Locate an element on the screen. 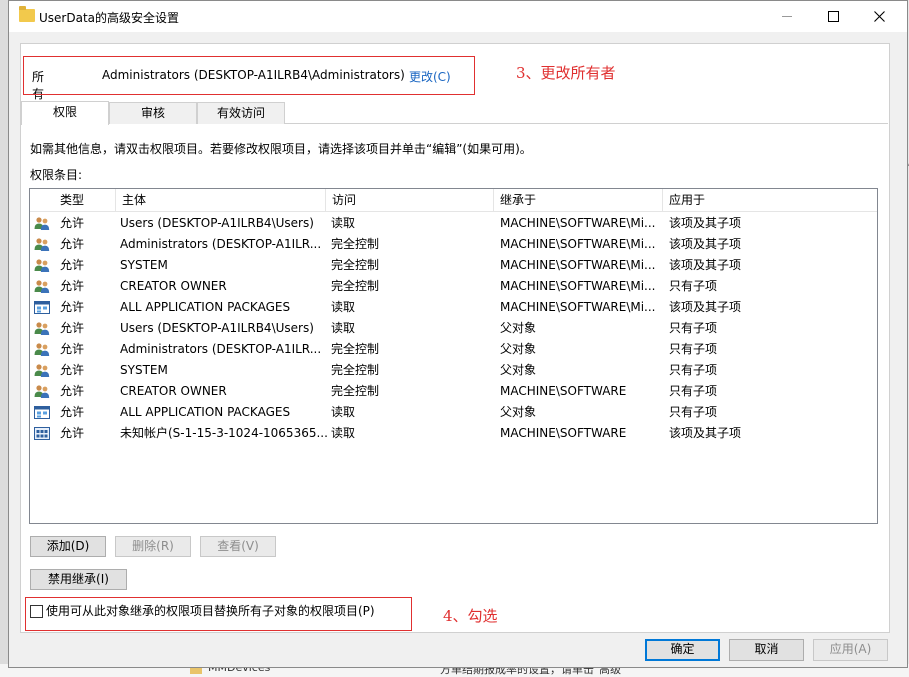  remove-button: 删除(R) is located at coordinates (153, 546).